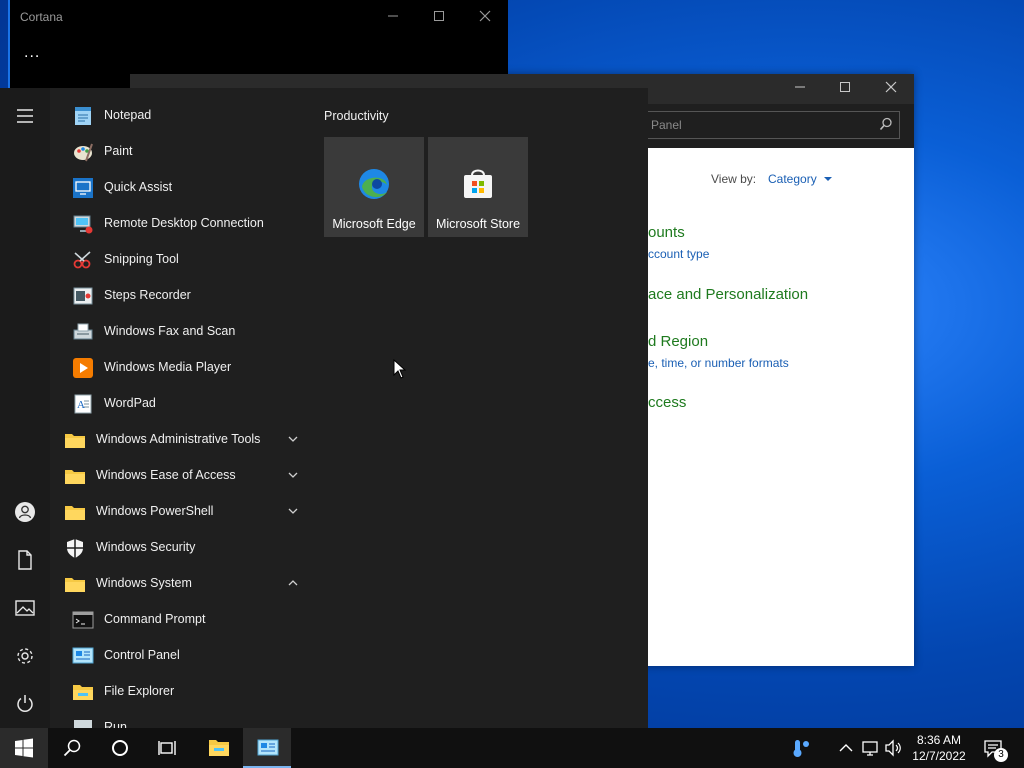  I want to click on network-icon, so click(871, 748).